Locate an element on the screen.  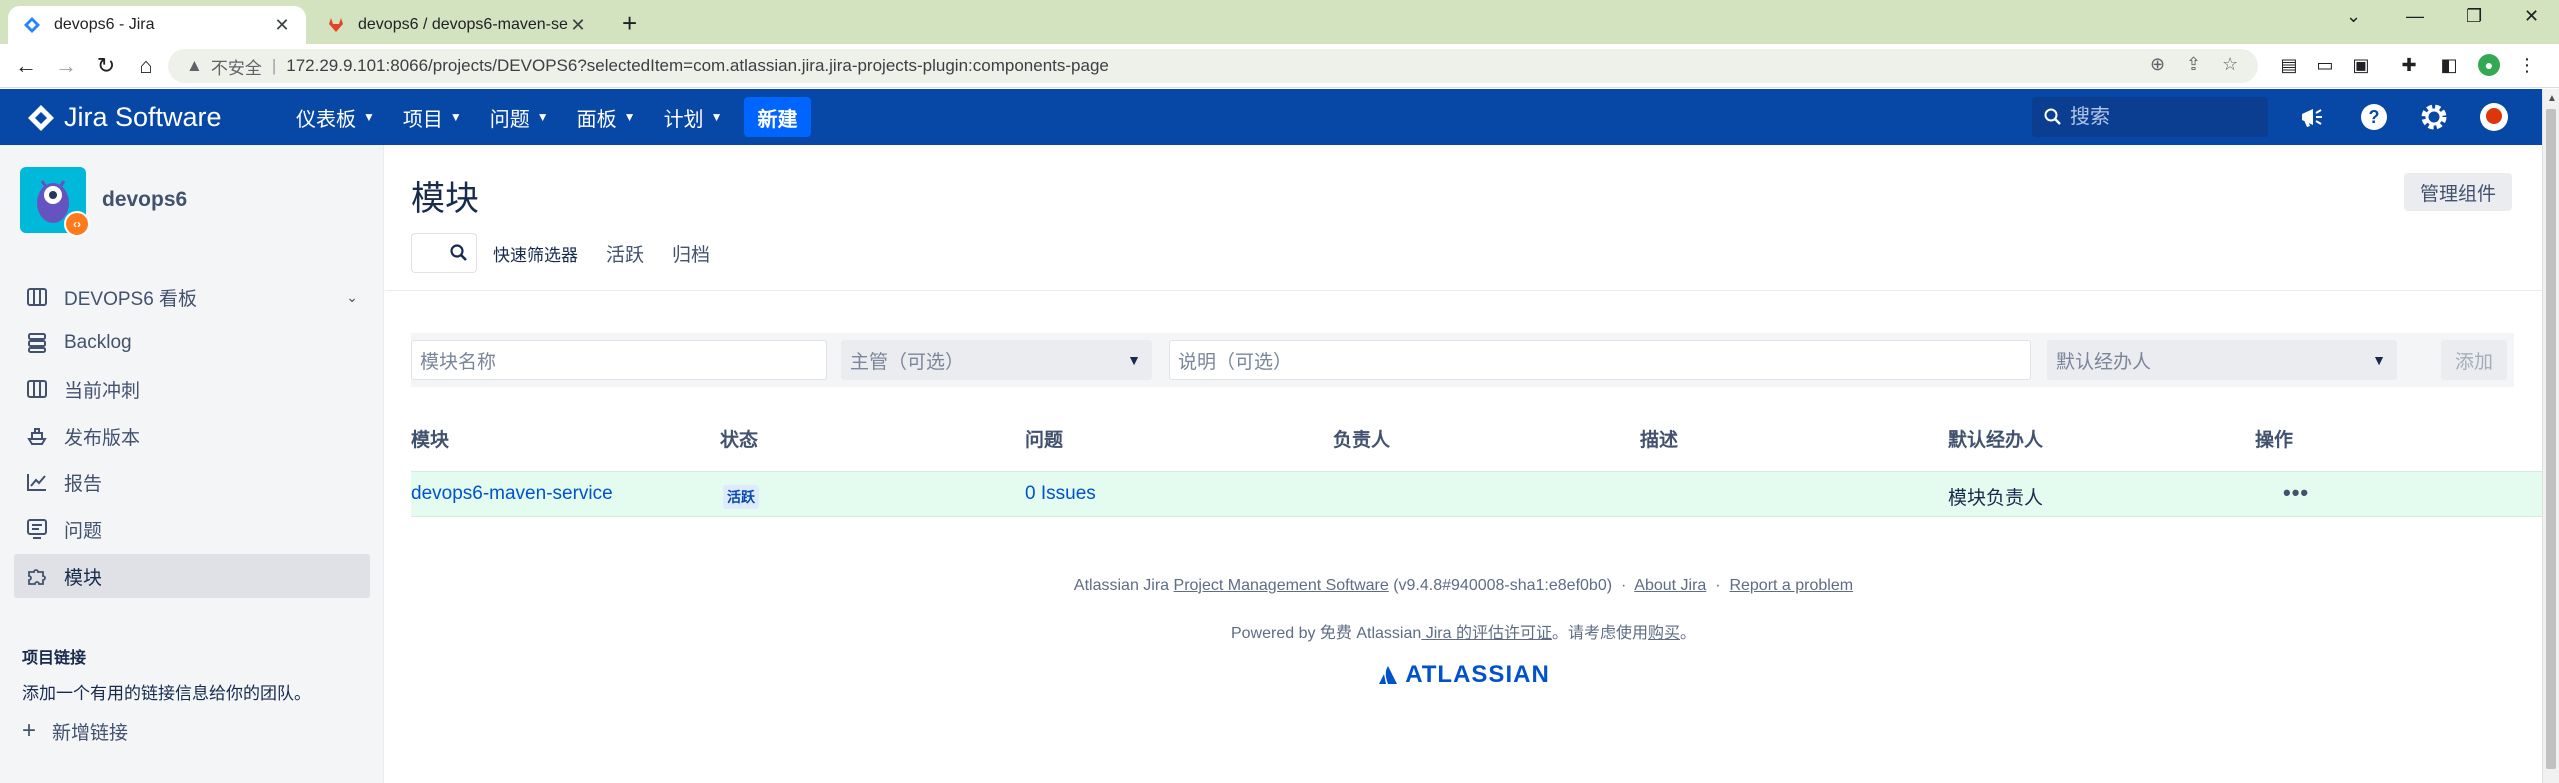
column-header: 操作 is located at coordinates (2274, 438).